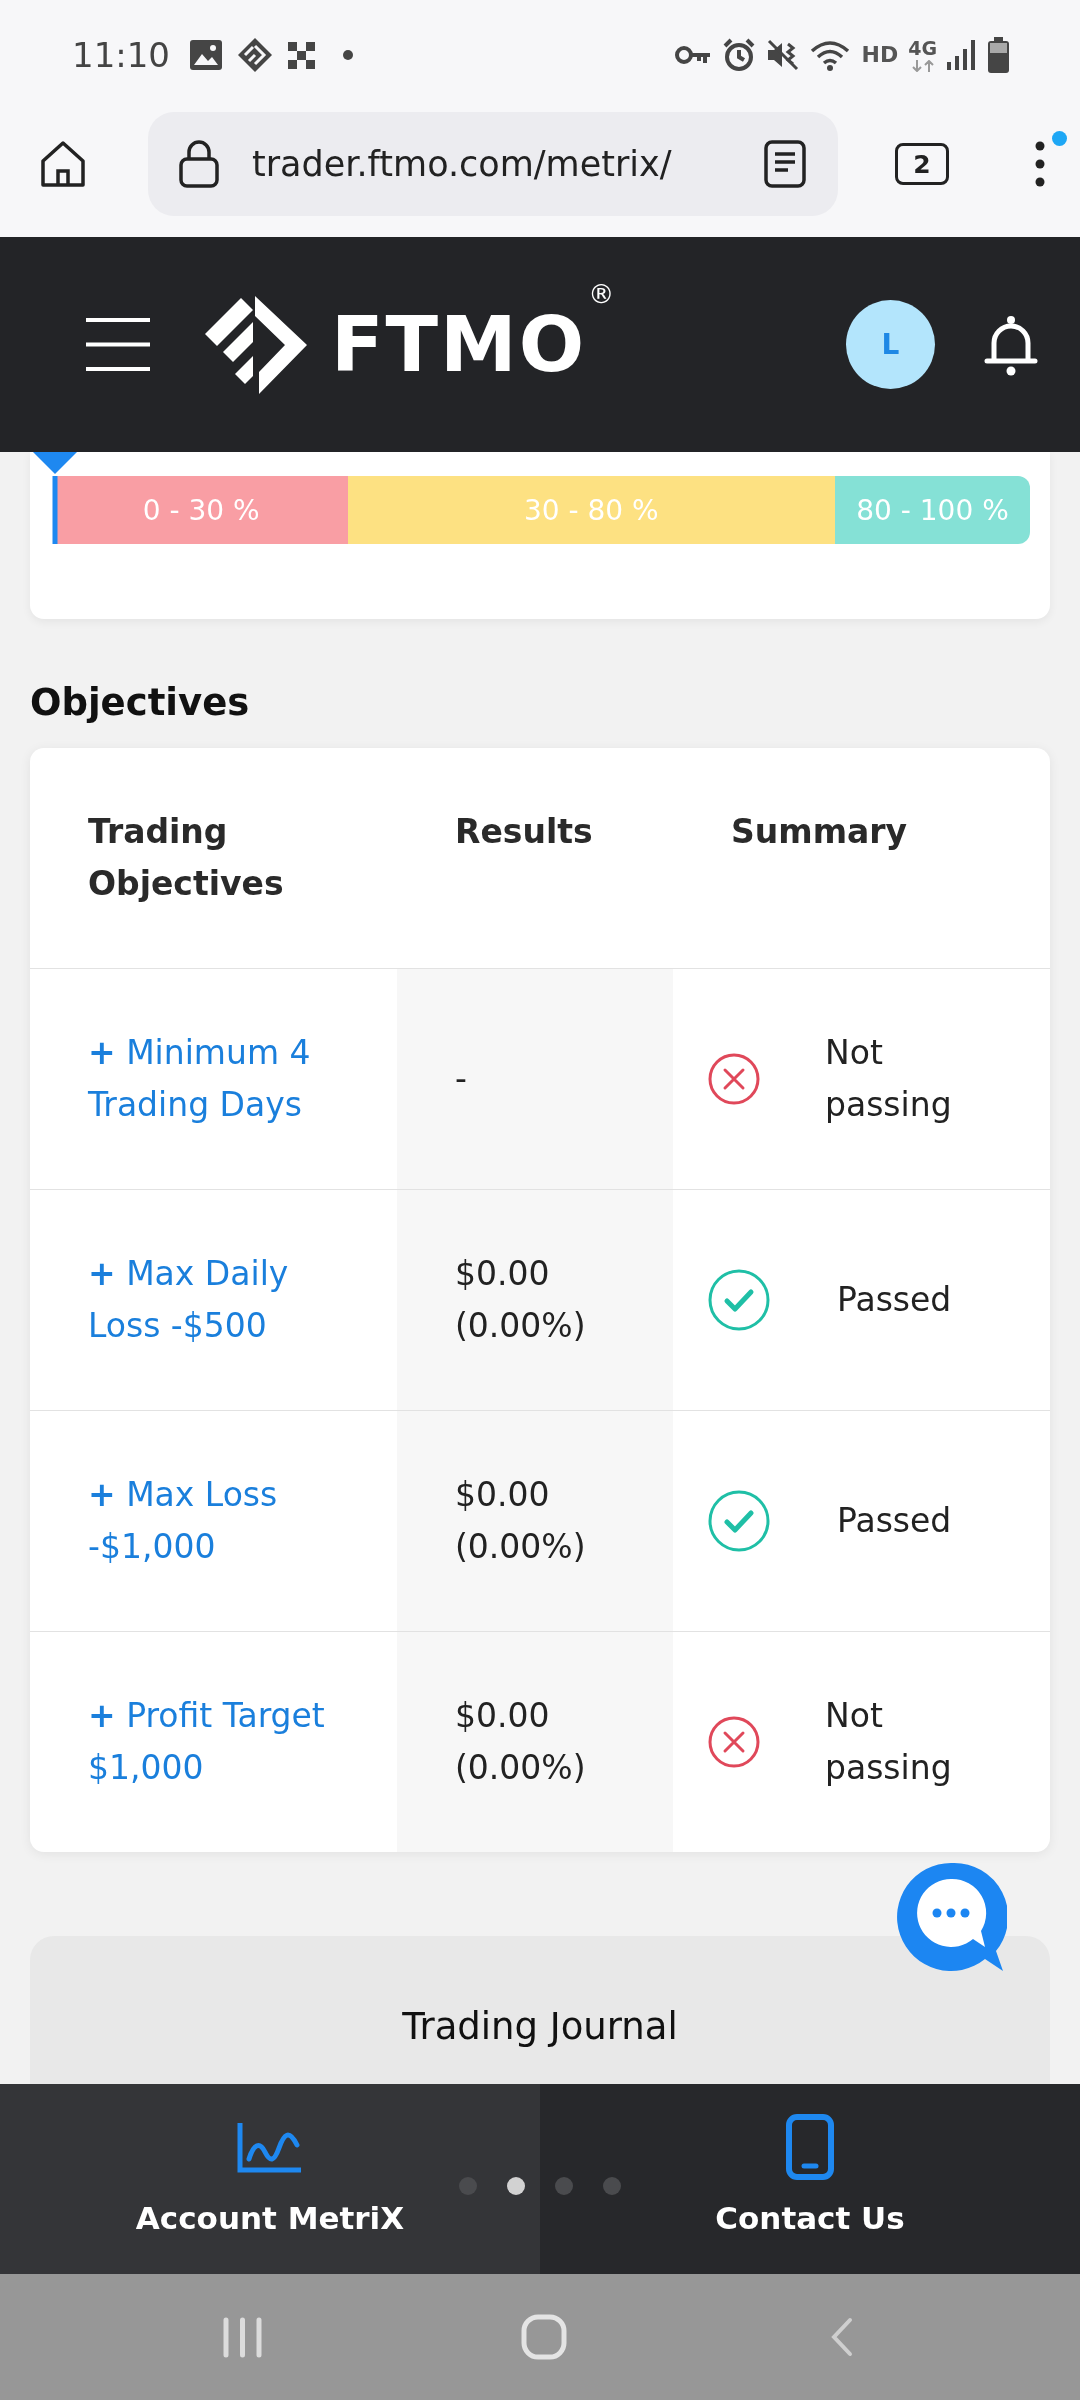 The image size is (1080, 2400). I want to click on bell-icon, so click(1011, 344).